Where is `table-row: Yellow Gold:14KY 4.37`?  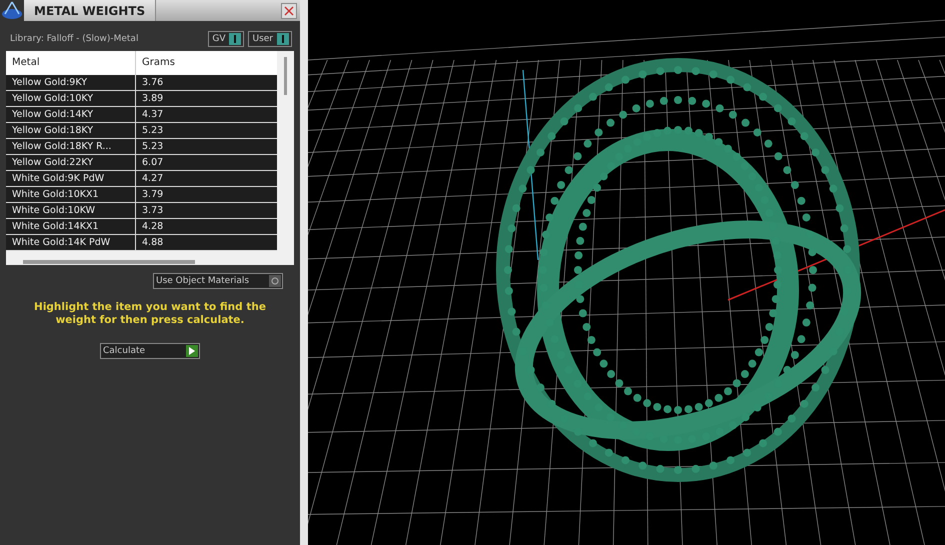
table-row: Yellow Gold:14KY 4.37 is located at coordinates (141, 115).